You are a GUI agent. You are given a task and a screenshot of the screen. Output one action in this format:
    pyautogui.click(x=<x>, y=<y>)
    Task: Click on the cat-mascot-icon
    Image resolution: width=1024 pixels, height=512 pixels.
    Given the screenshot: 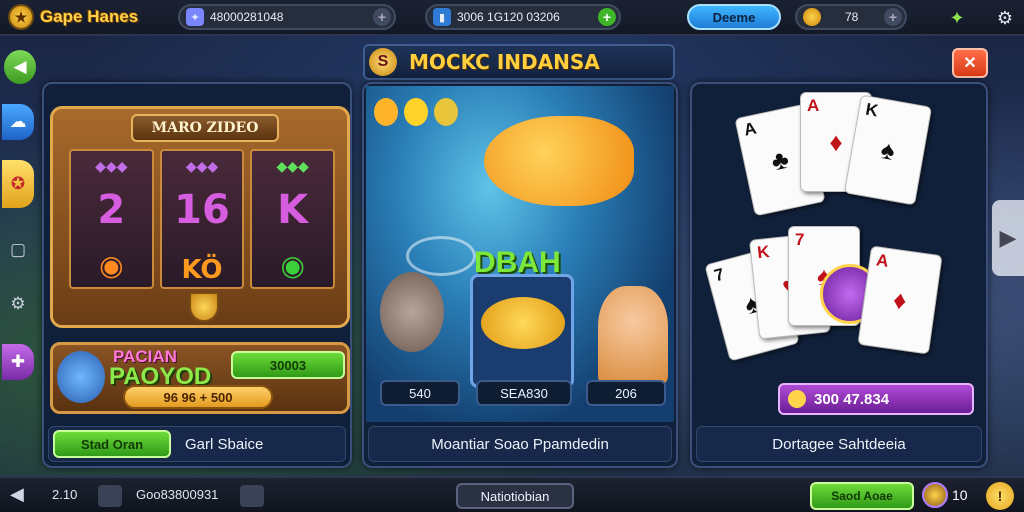 What is the action you would take?
    pyautogui.click(x=81, y=377)
    